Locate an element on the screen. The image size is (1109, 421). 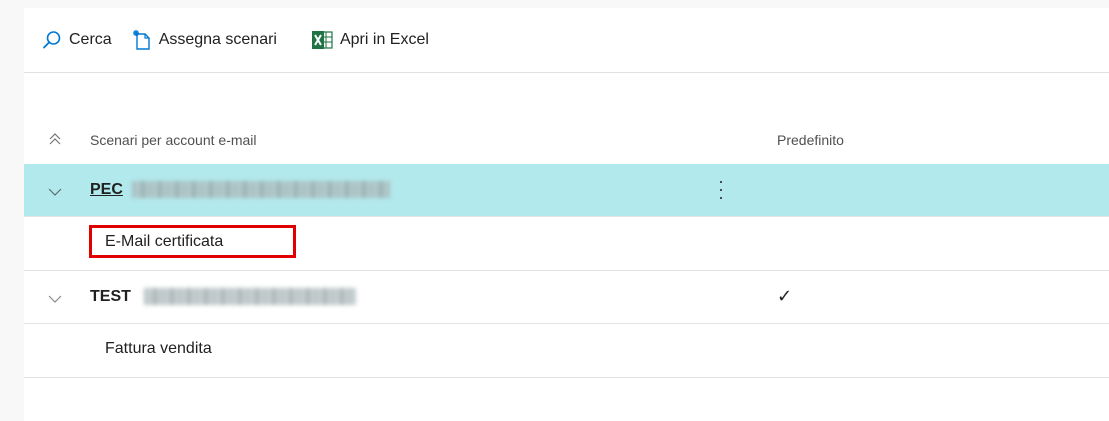
scenario-name: Fattura vendita is located at coordinates (158, 348).